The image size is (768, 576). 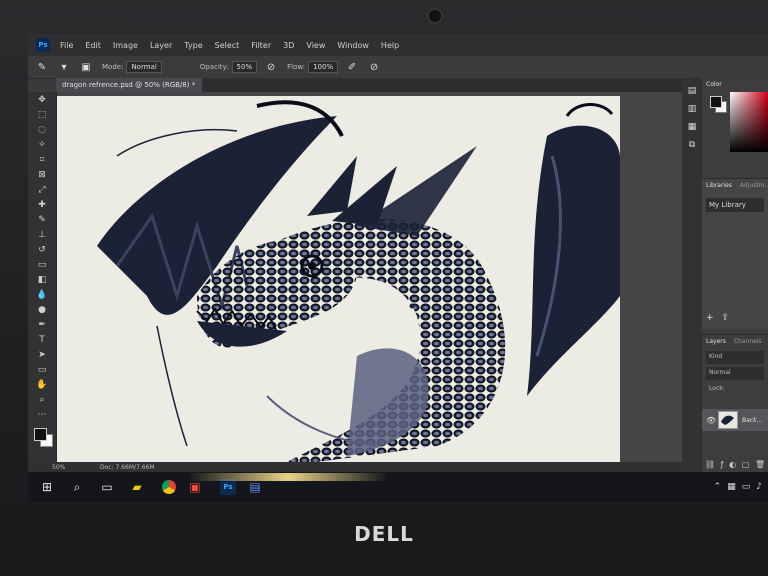 I want to click on stamp-icon: ⊥, so click(x=42, y=234).